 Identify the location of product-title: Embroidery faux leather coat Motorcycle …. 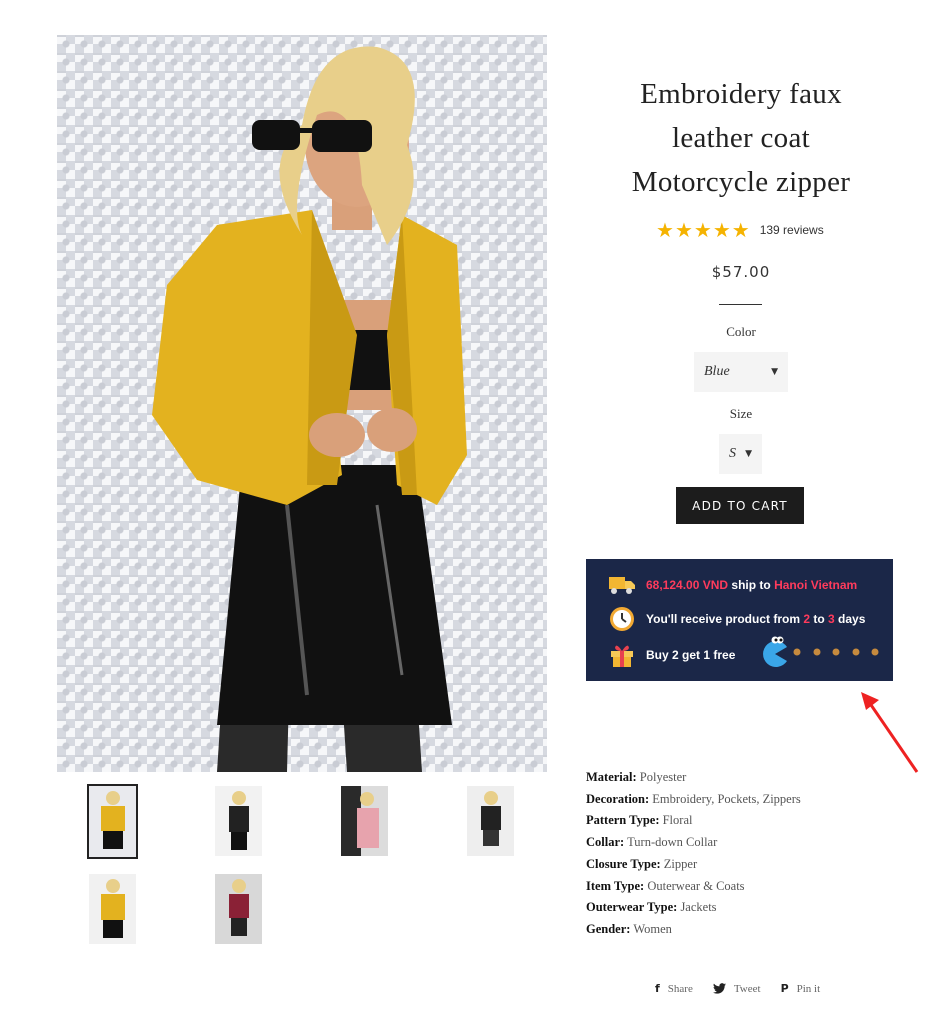
(741, 138).